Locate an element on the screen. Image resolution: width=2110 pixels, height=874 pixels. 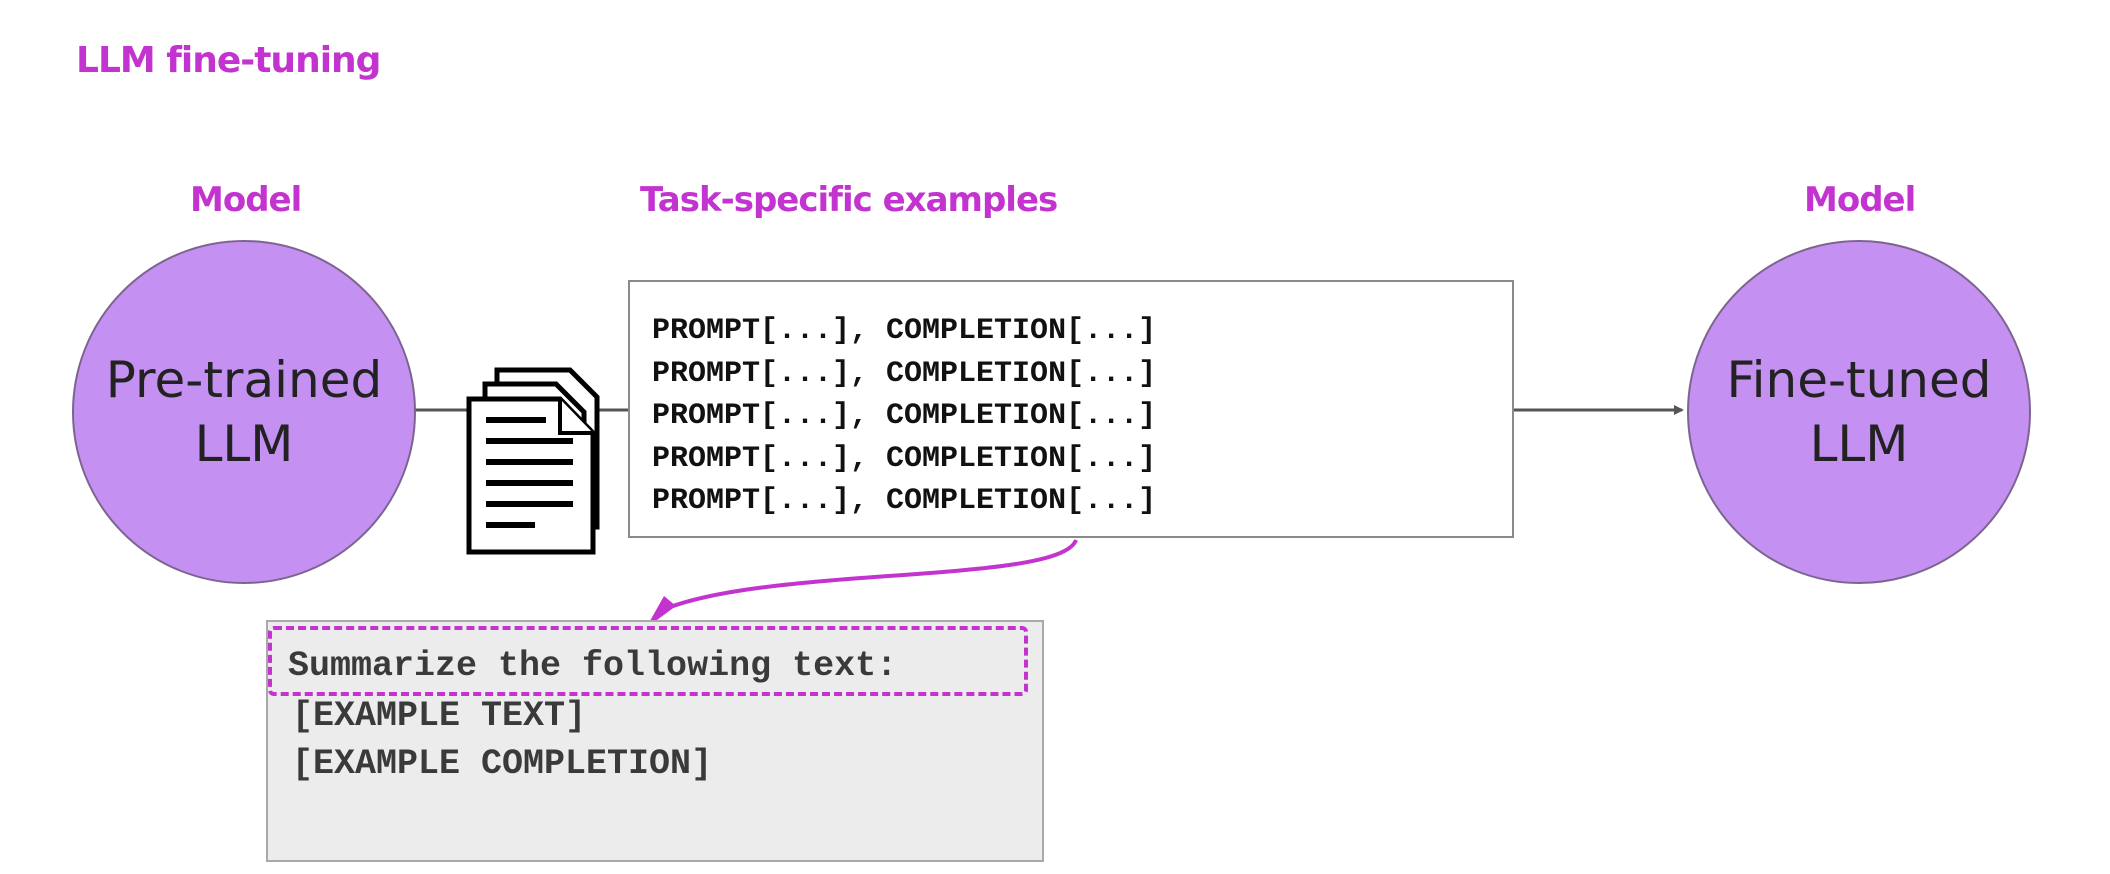
detail-callout-arrow is located at coordinates (867, 576).